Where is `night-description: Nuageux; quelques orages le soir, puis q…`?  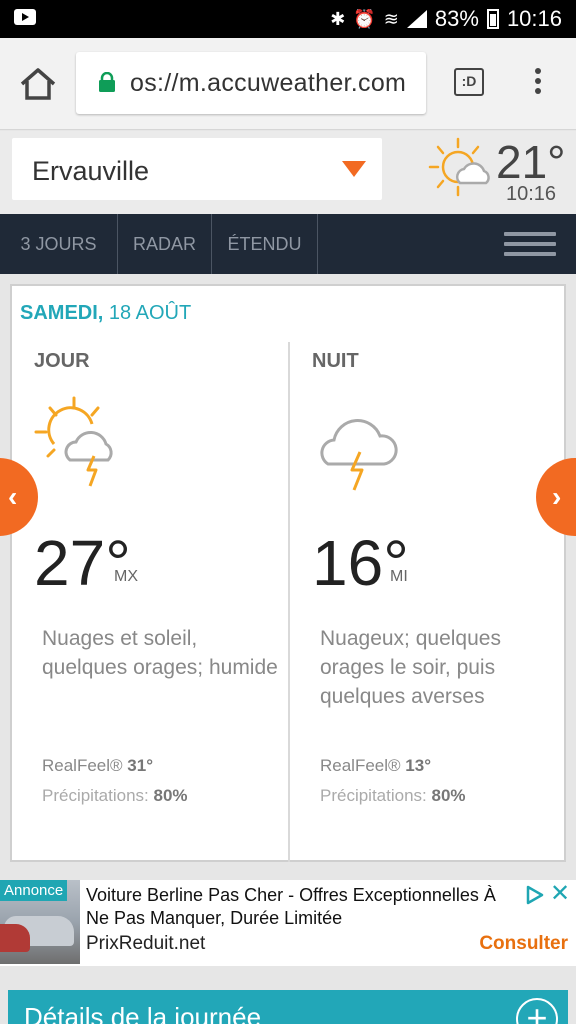
night-description: Nuageux; quelques orages le soir, puis q… is located at coordinates (410, 667).